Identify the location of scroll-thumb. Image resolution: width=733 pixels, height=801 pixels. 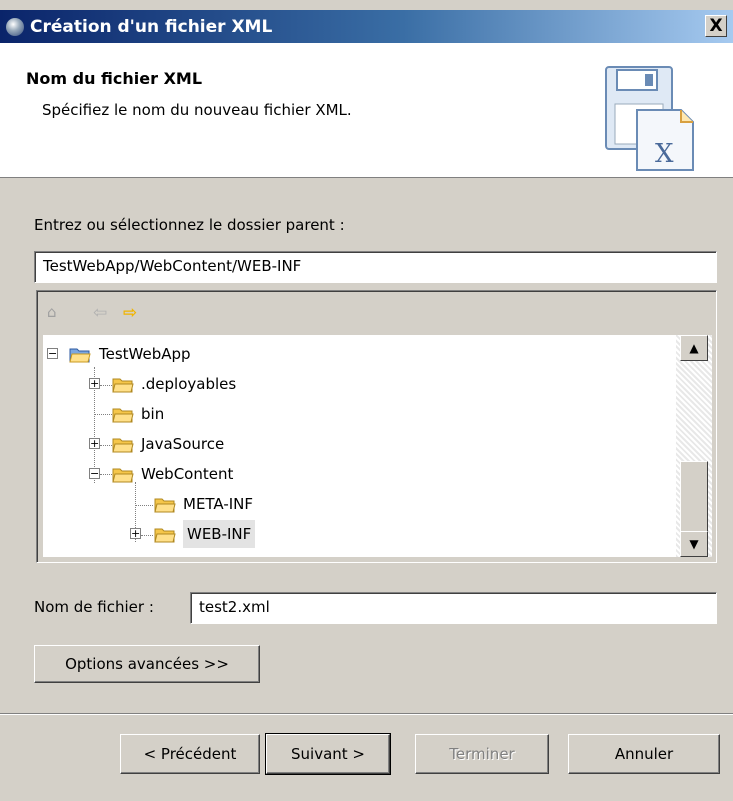
(694, 501).